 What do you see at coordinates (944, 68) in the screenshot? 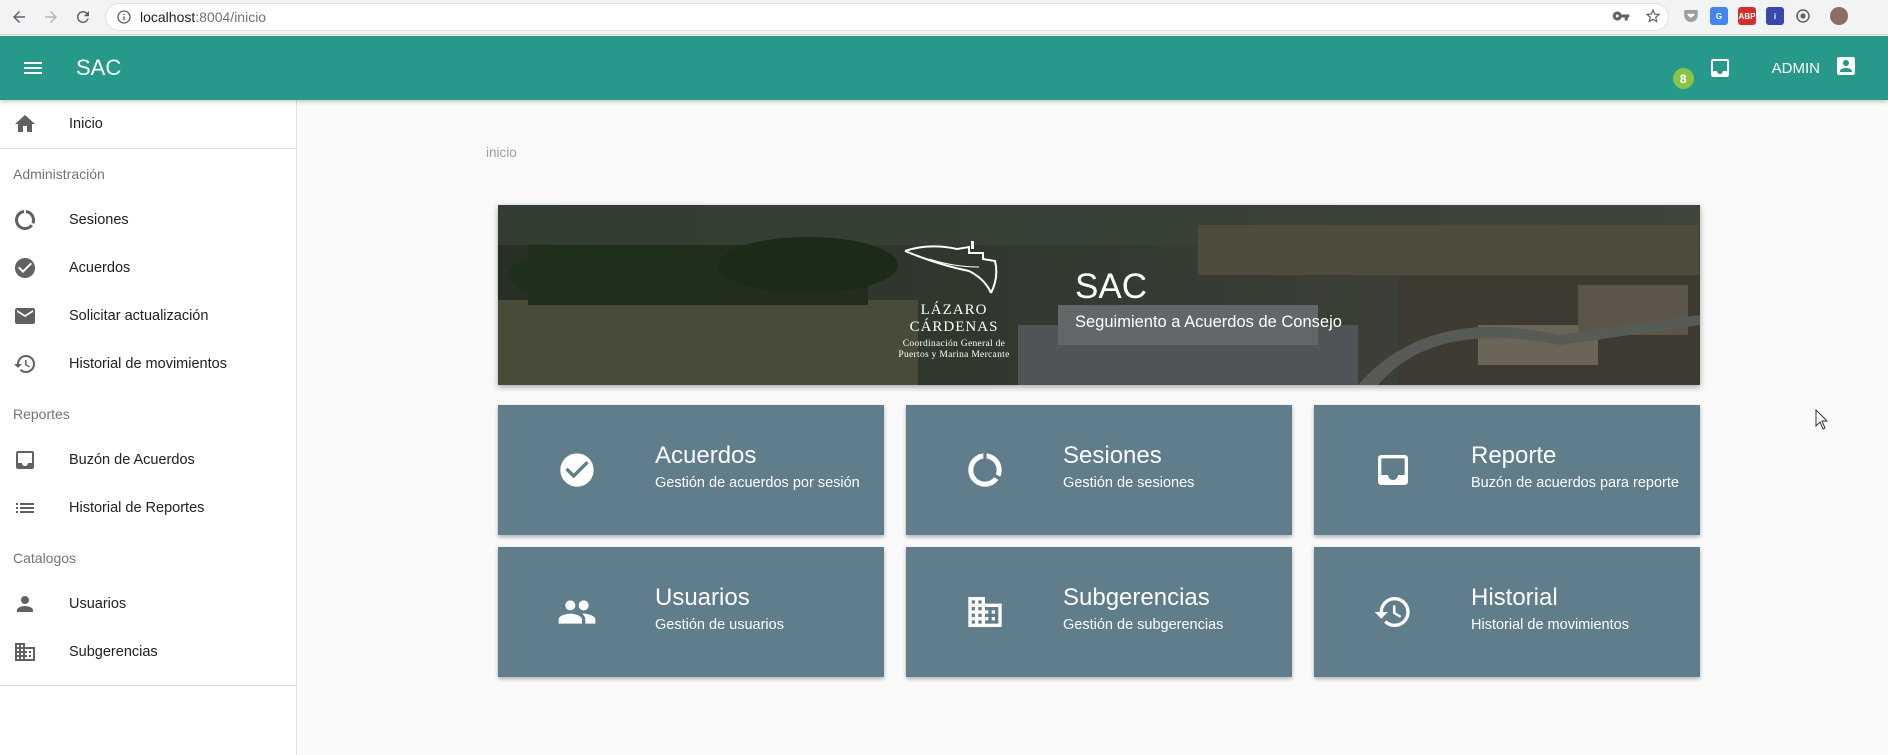
I see `app-header: SAC 8 ADMIN` at bounding box center [944, 68].